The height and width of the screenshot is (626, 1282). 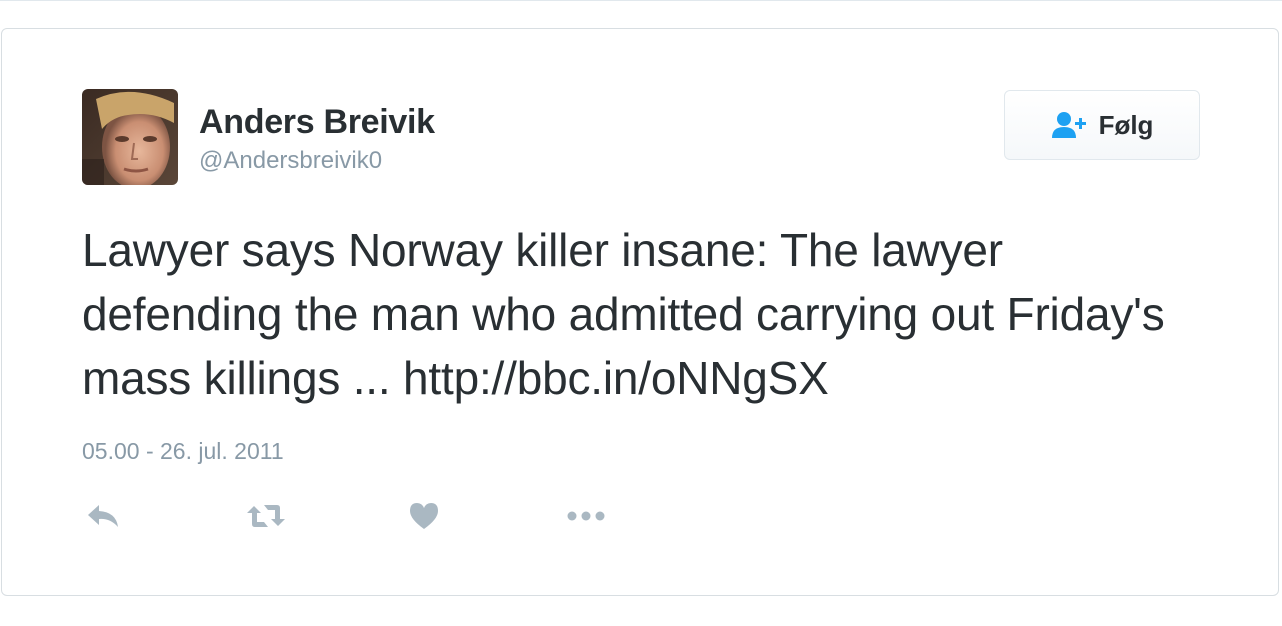 I want to click on avatar, so click(x=130, y=137).